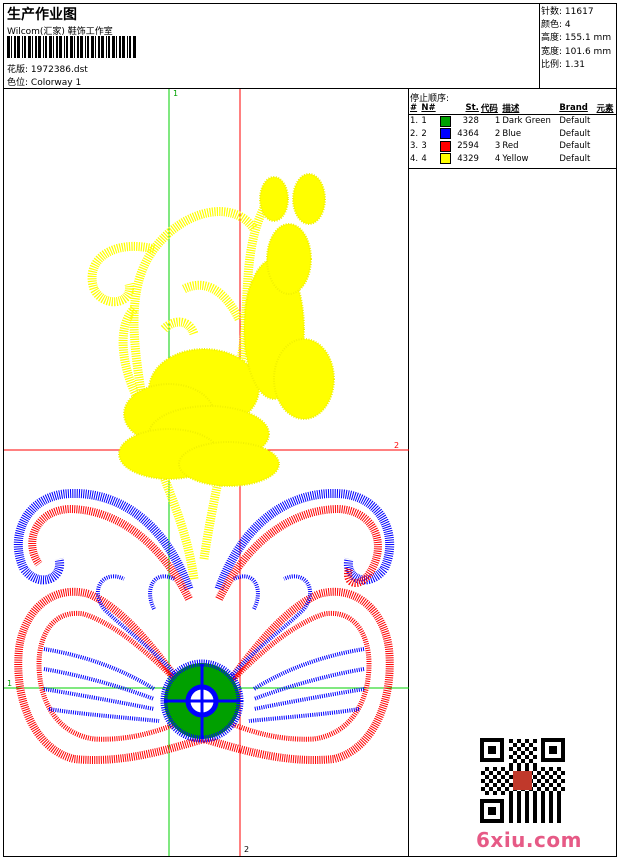  I want to click on col-needle: N#, so click(429, 108).